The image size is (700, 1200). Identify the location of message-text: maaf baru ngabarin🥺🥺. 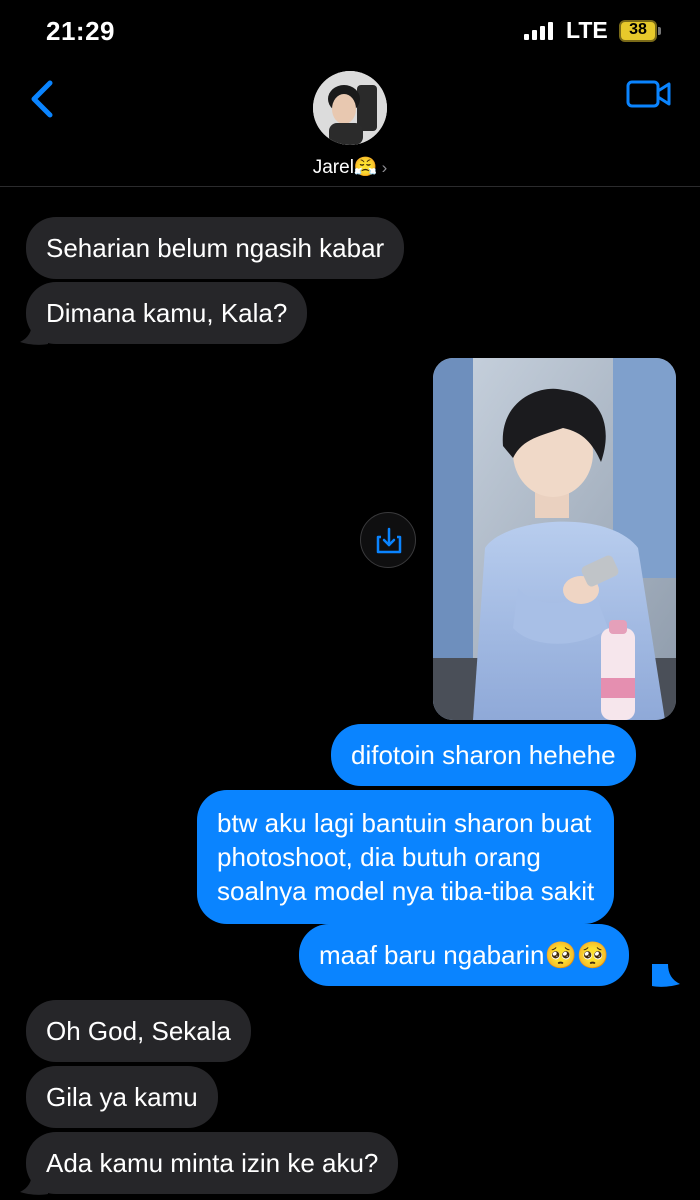
(464, 955).